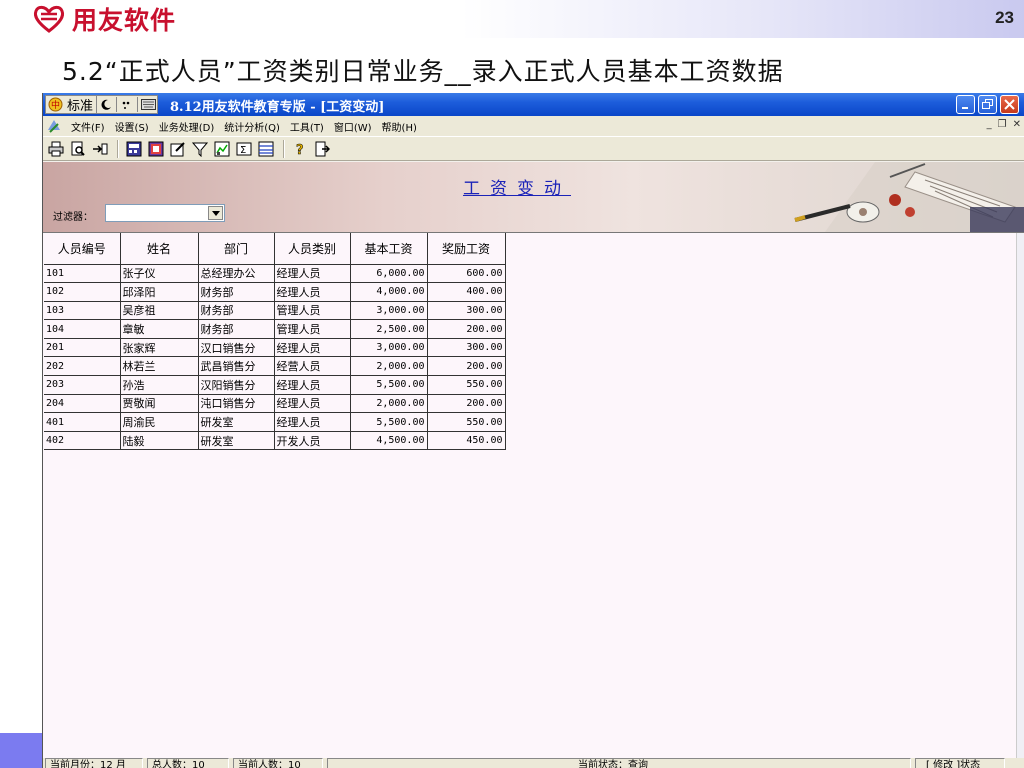 The image size is (1024, 768). I want to click on print-preview-button, so click(78, 148).